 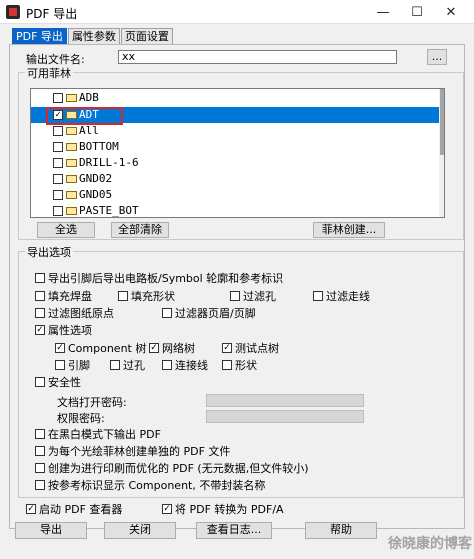 I want to click on option-net-tree: ✓ 网络树, so click(x=172, y=349).